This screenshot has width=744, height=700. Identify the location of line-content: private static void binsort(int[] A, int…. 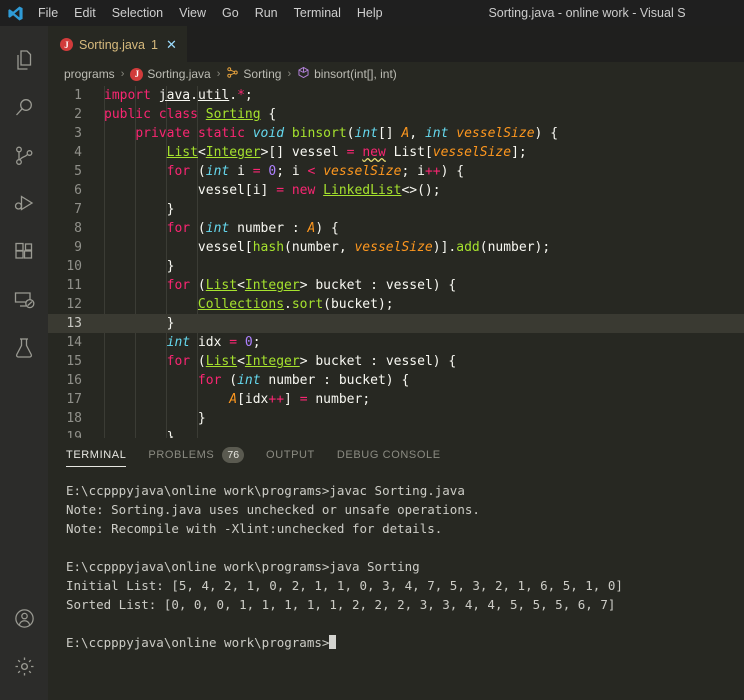
(347, 133).